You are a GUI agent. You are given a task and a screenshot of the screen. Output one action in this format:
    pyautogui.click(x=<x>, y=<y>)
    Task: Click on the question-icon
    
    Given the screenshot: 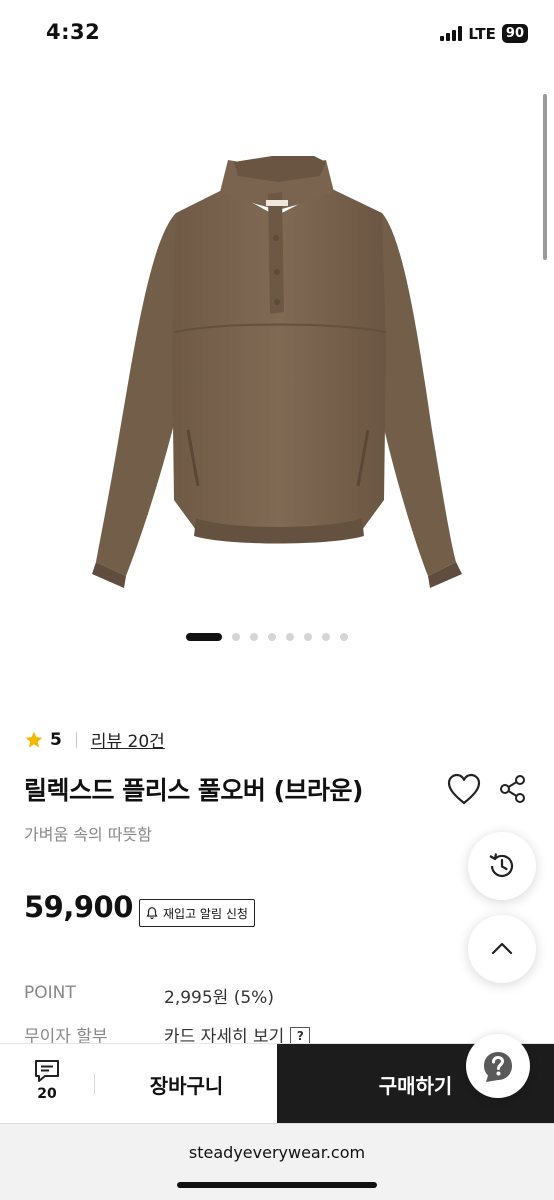 What is the action you would take?
    pyautogui.click(x=498, y=1067)
    